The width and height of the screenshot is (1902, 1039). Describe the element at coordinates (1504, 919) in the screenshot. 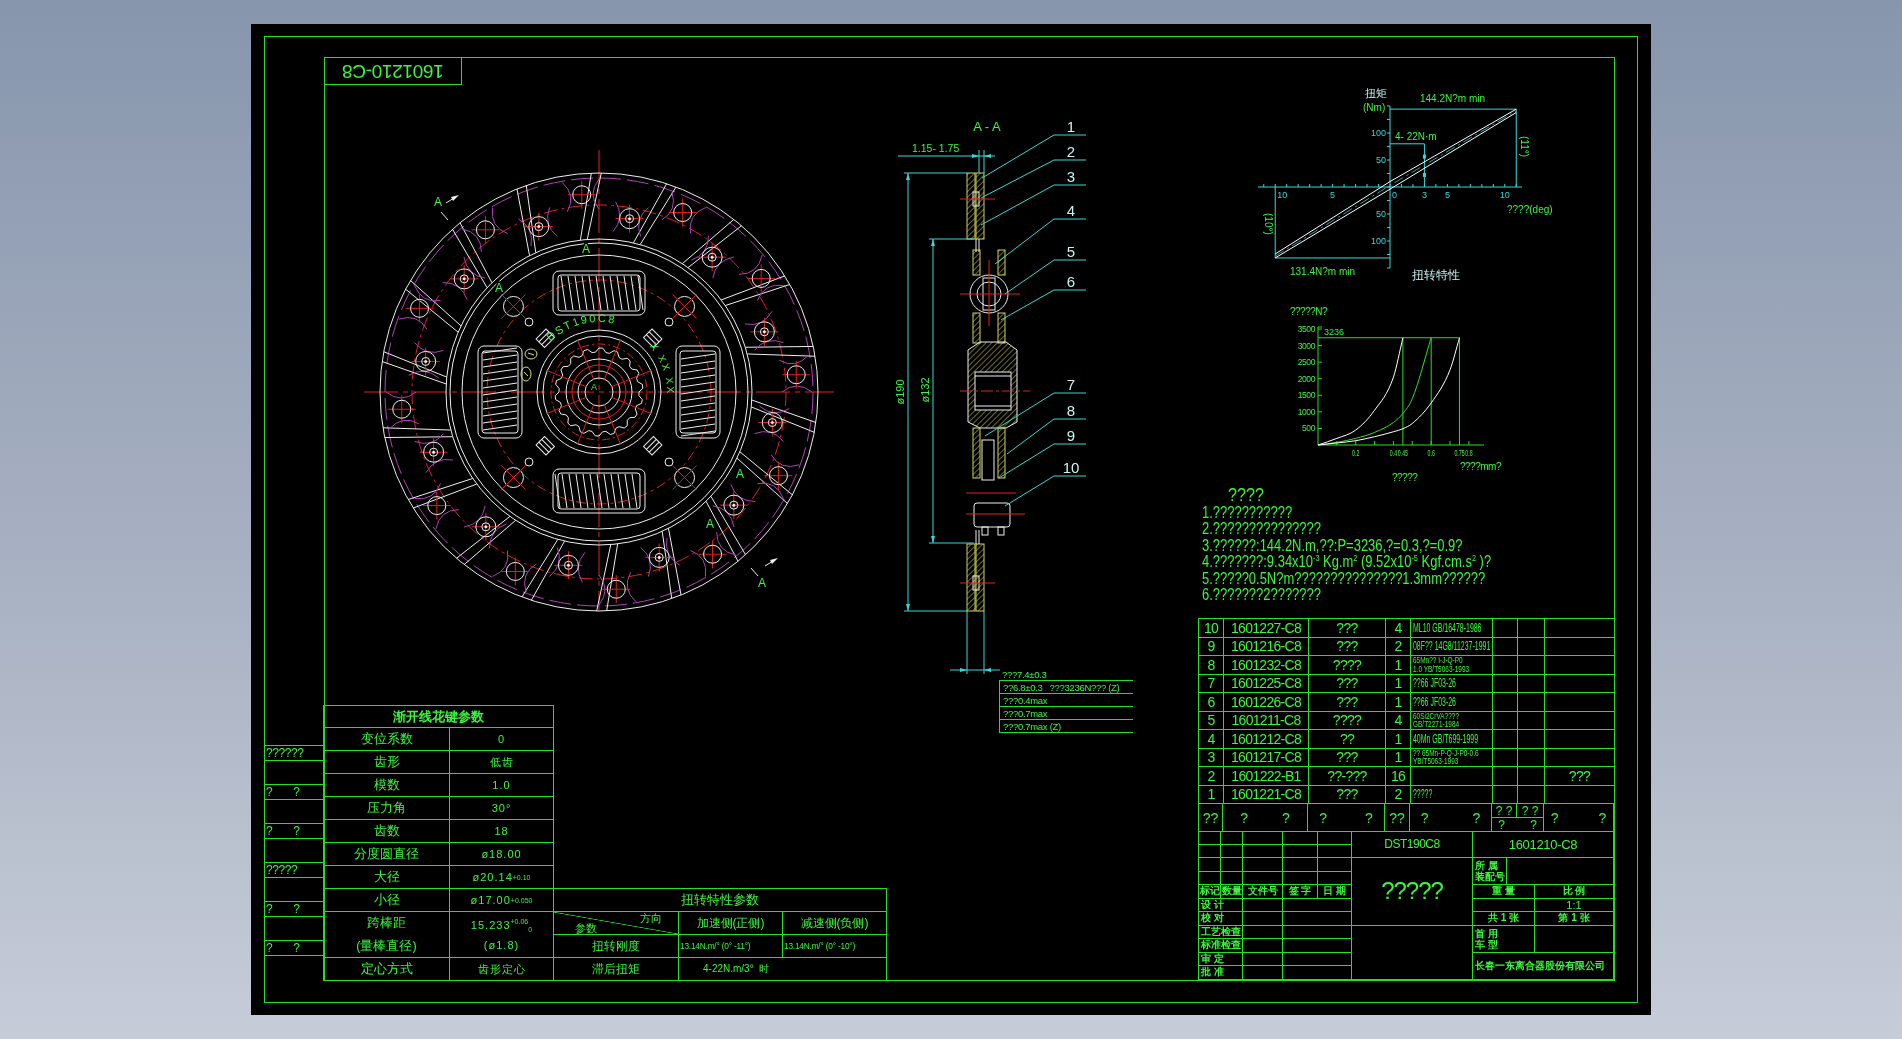

I see `title-block-label: 共 1 张` at that location.